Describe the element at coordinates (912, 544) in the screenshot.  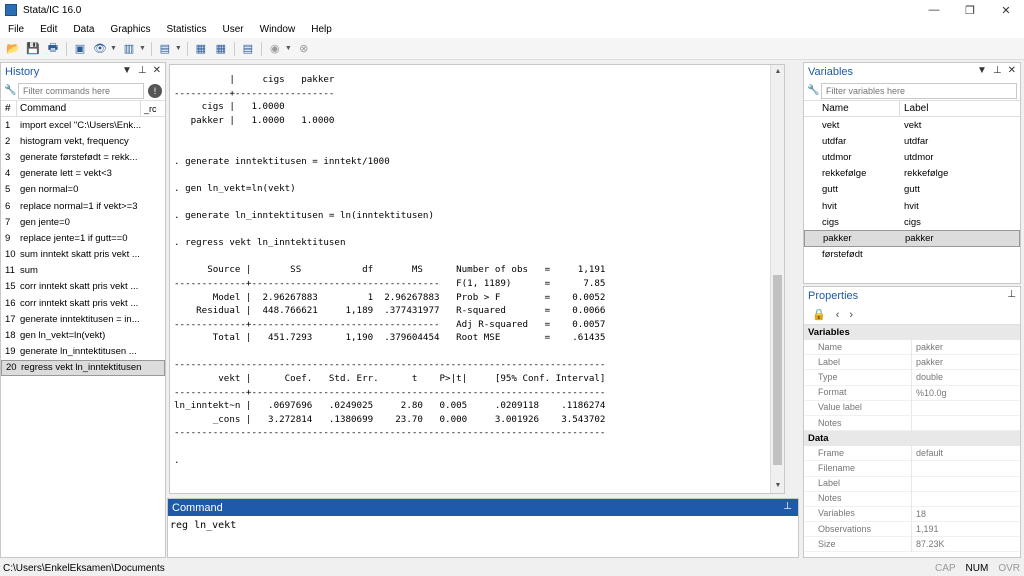
I see `property-row: Size 87.23K` at that location.